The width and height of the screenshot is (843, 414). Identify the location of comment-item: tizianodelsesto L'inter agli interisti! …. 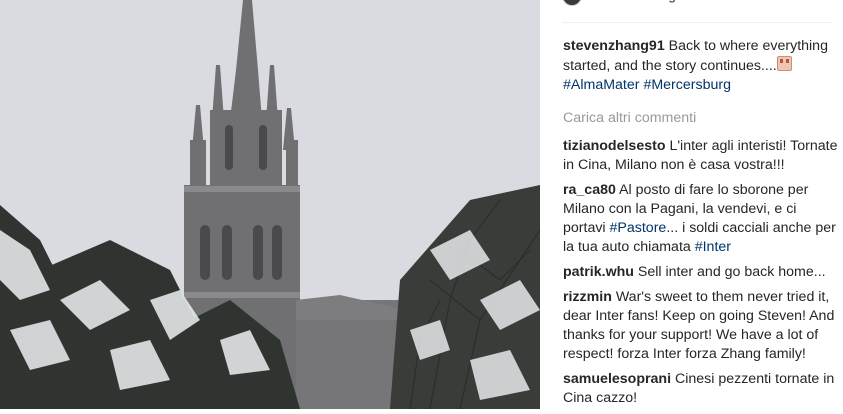
(700, 156).